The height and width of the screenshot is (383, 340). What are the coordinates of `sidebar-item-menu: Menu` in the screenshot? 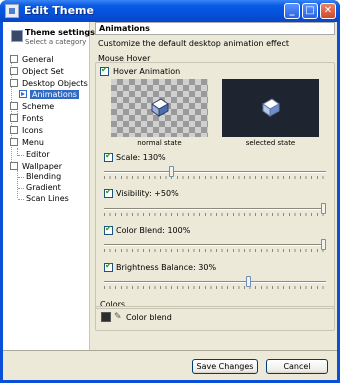 It's located at (27, 143).